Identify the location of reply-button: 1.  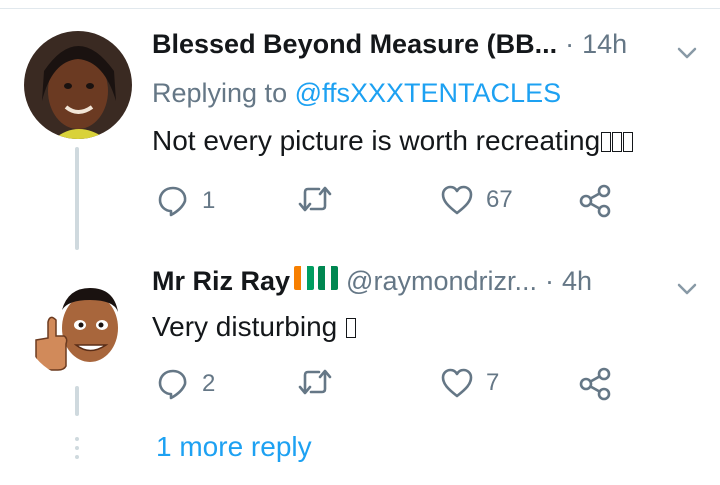
(185, 201).